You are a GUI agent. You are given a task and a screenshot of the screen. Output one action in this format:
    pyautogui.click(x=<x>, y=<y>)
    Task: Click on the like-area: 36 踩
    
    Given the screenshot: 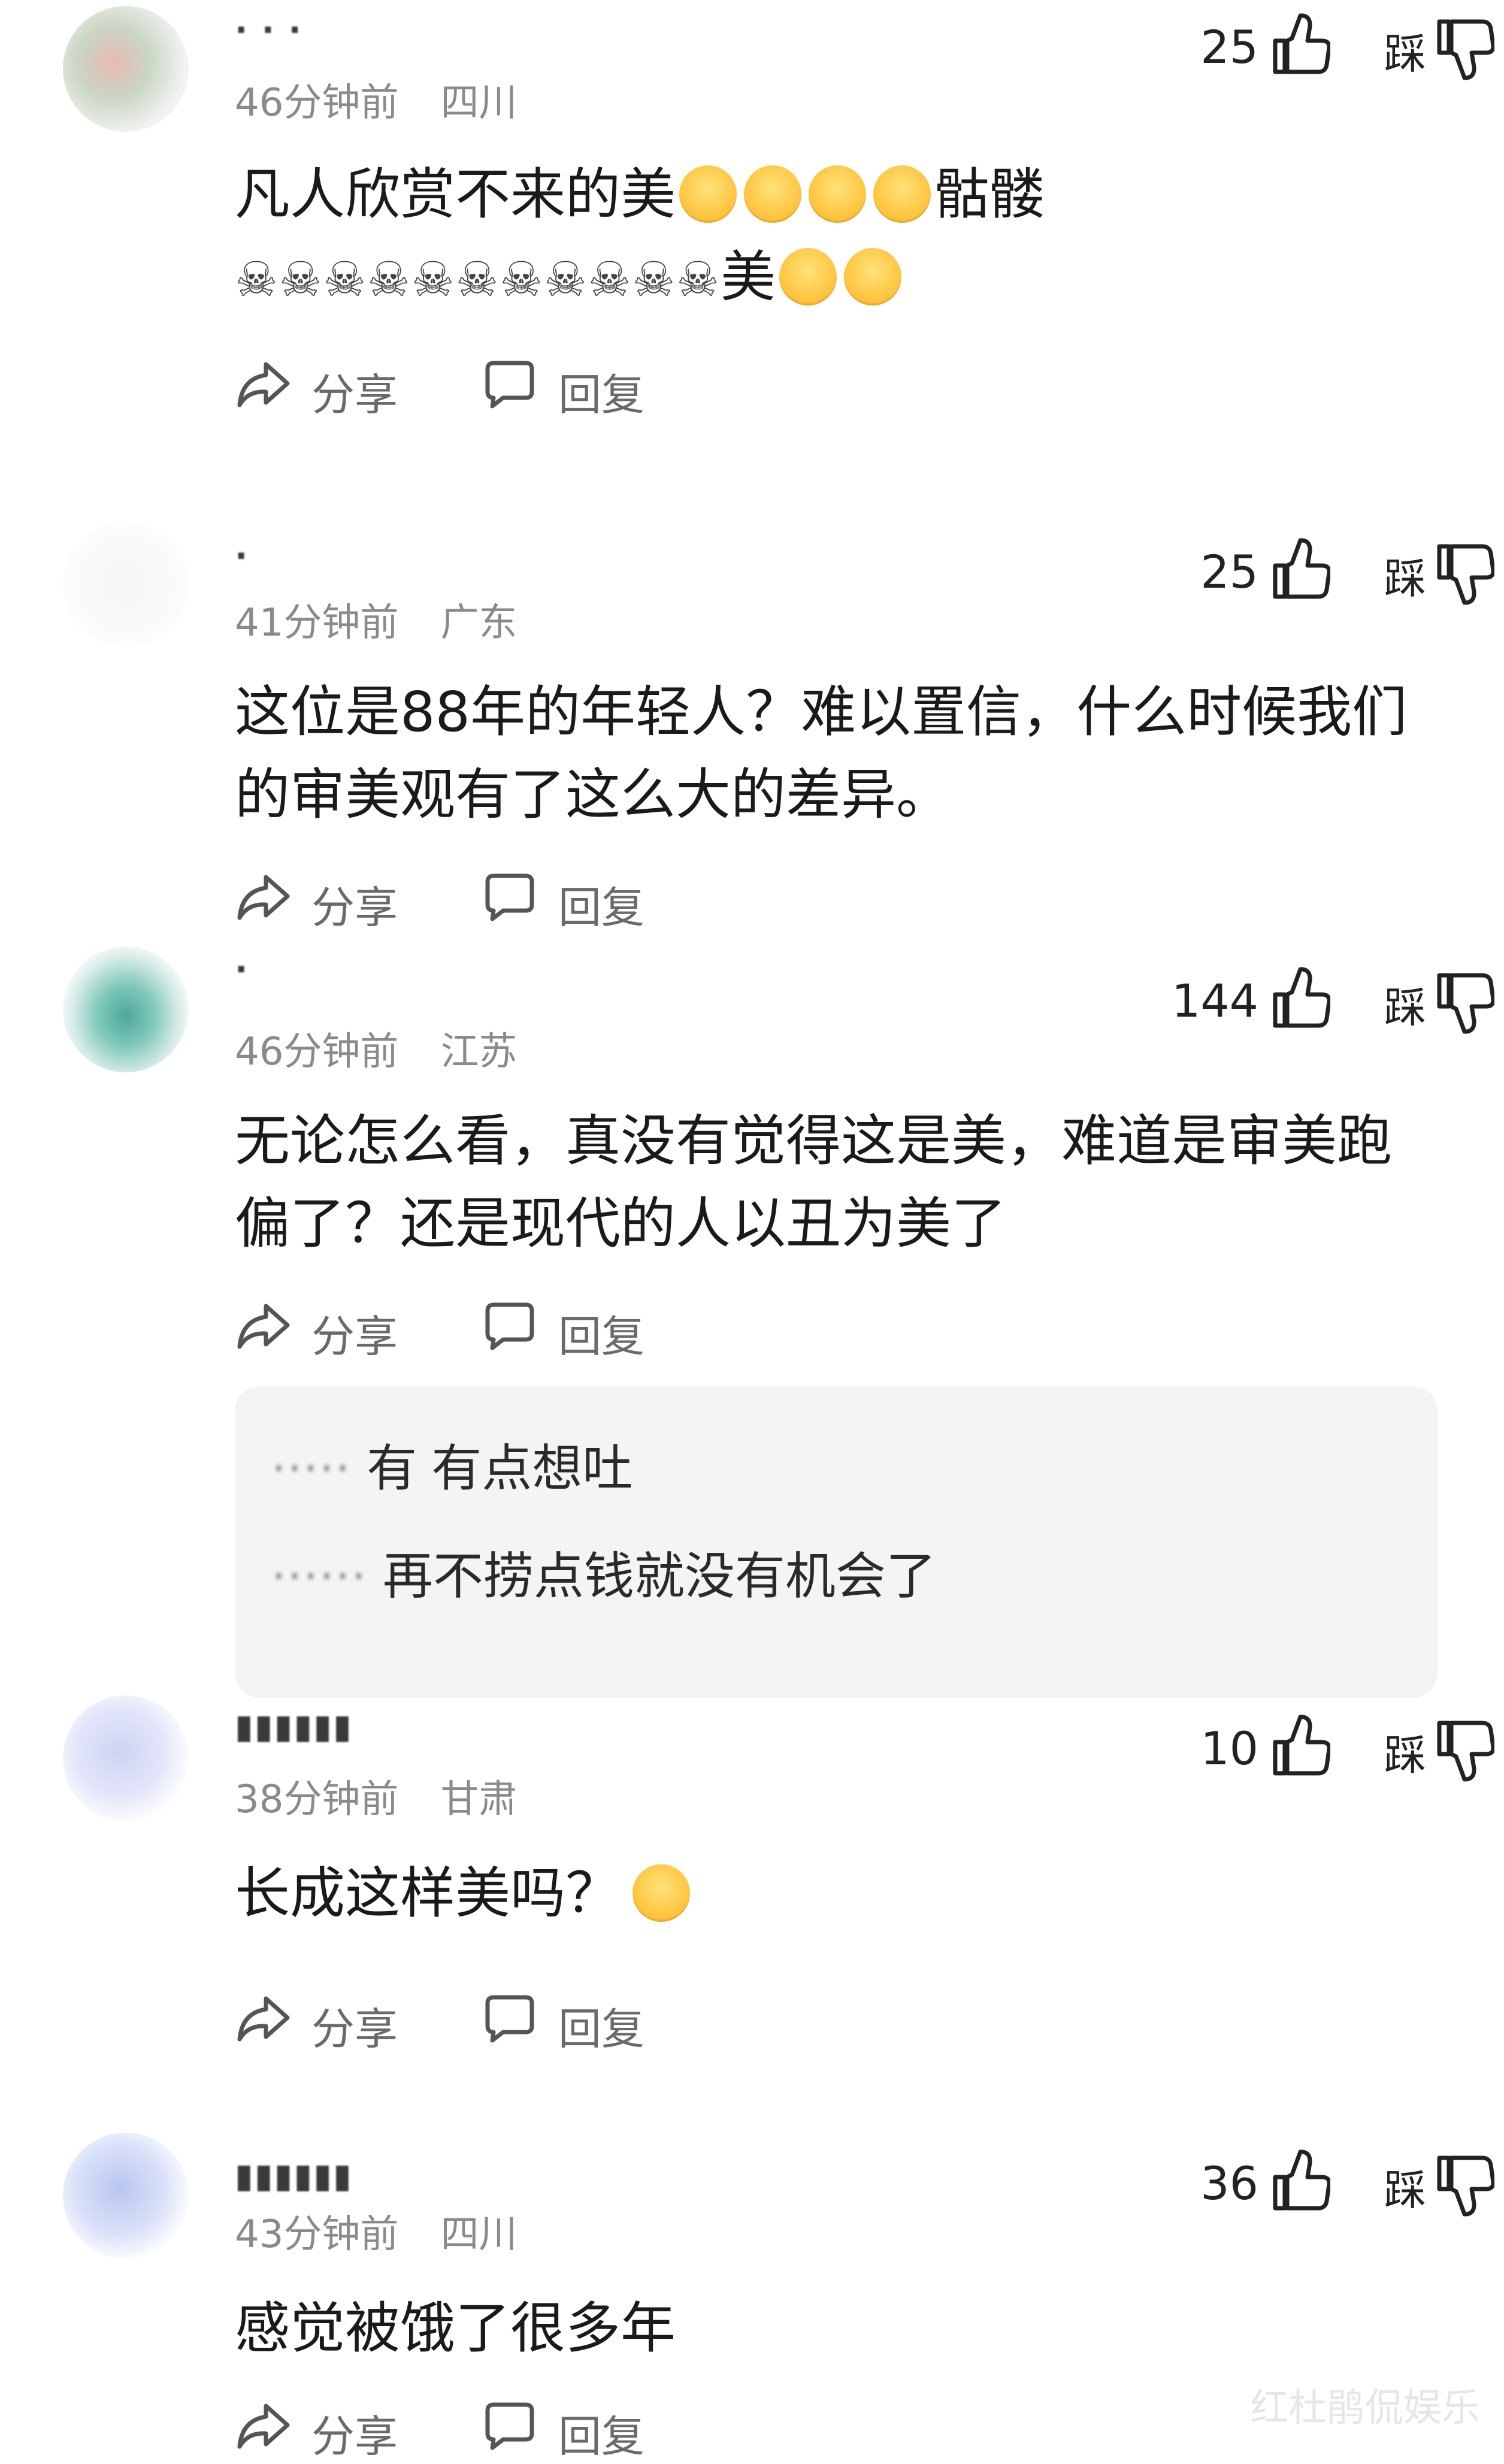 What is the action you would take?
    pyautogui.click(x=1294, y=2184)
    